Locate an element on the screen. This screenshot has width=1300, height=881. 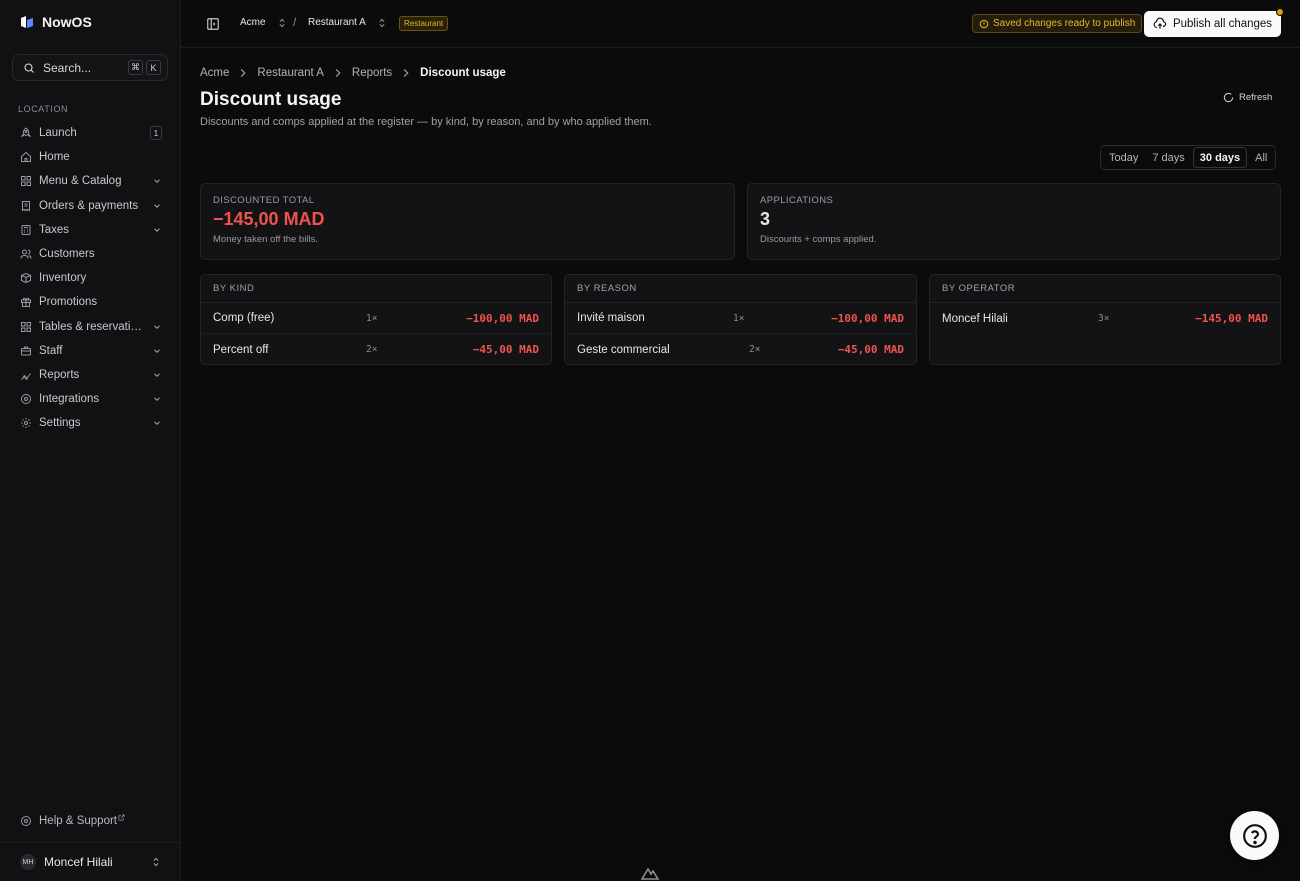
row-name: Moncef Hilali is located at coordinates (975, 318).